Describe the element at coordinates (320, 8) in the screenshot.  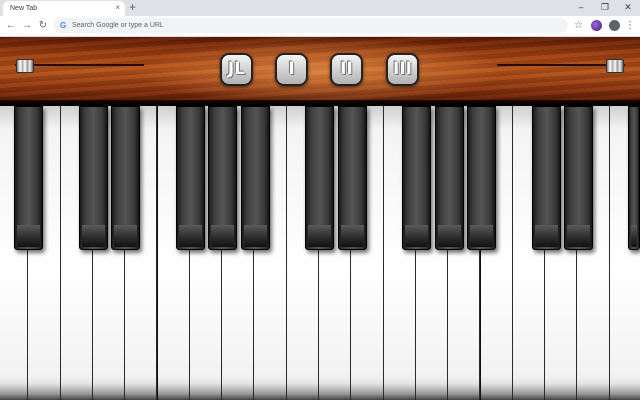
I see `tab-strip: New Tab × + – ❐ ✕` at that location.